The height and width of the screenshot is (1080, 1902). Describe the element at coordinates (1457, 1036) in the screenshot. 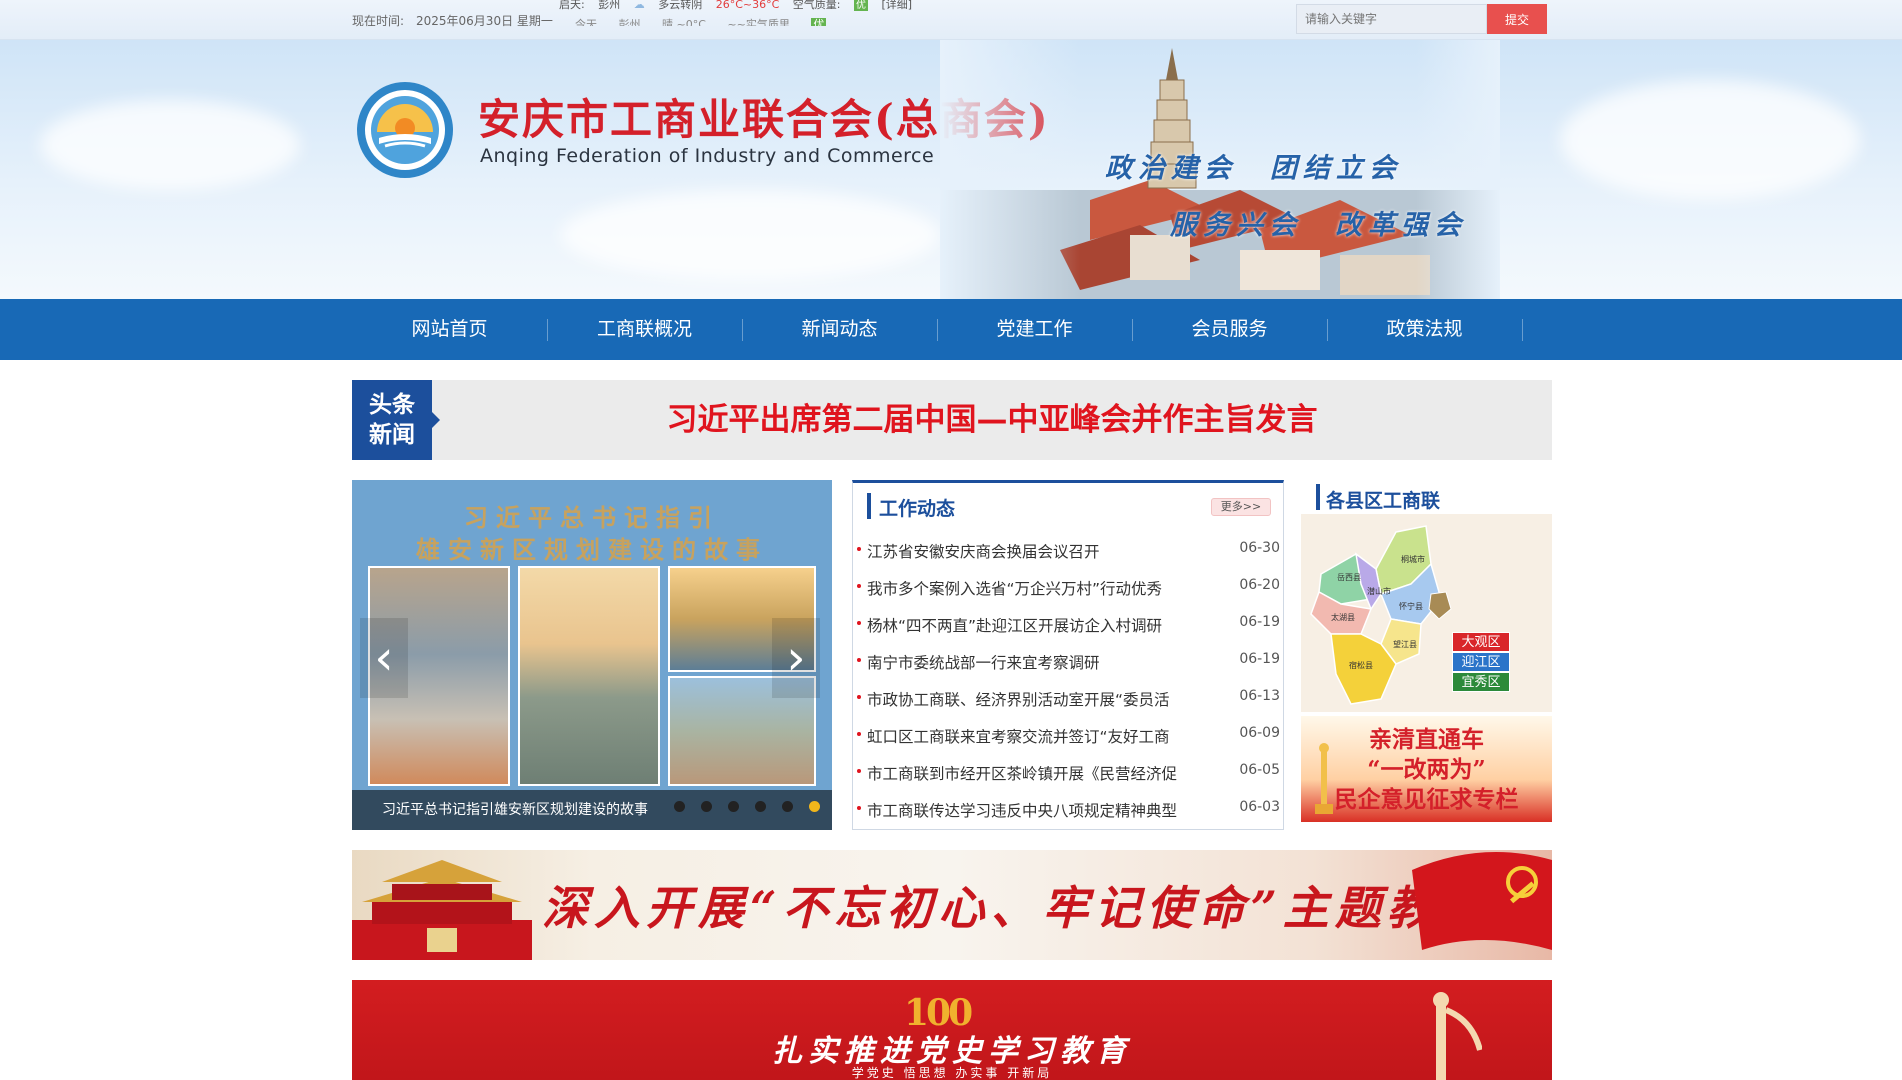

I see `monument-icon` at that location.